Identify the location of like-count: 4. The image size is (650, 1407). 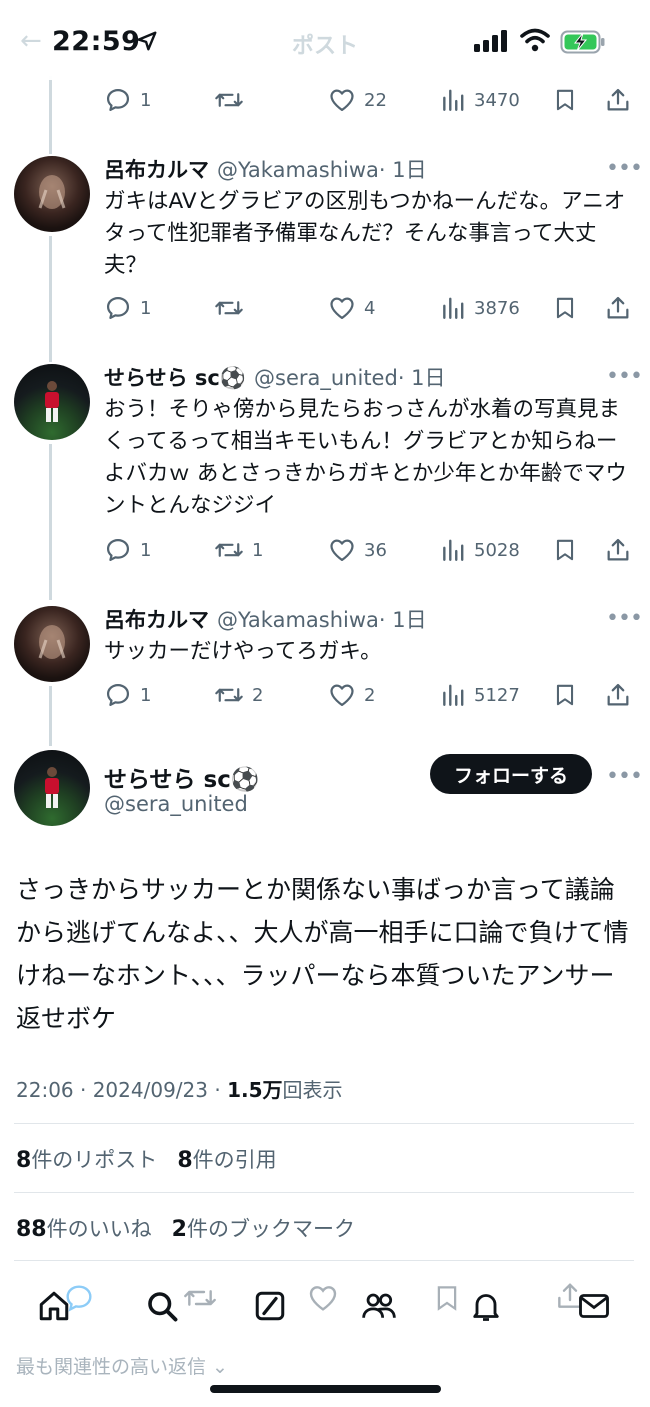
(370, 308).